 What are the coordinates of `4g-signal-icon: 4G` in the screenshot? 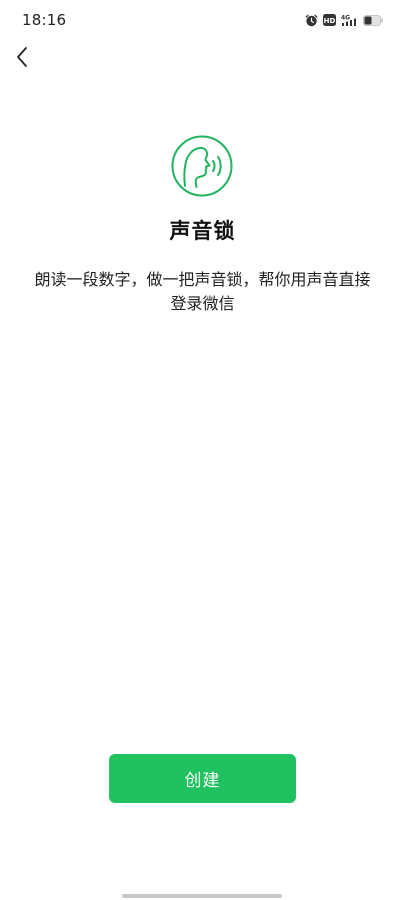 It's located at (349, 20).